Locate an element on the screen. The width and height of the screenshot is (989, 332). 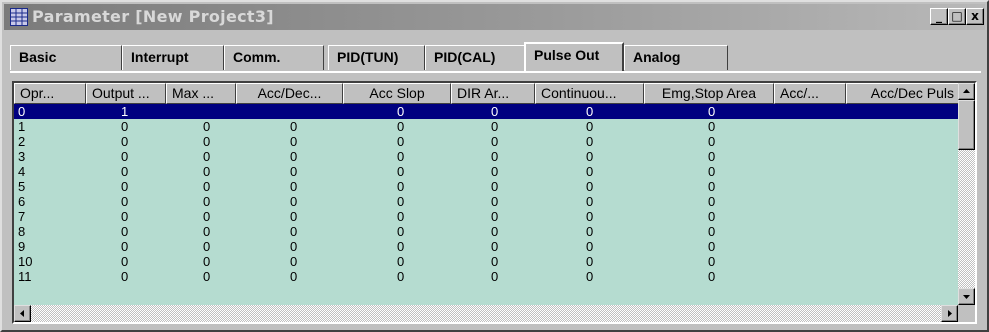
row-number: 6 is located at coordinates (21, 201).